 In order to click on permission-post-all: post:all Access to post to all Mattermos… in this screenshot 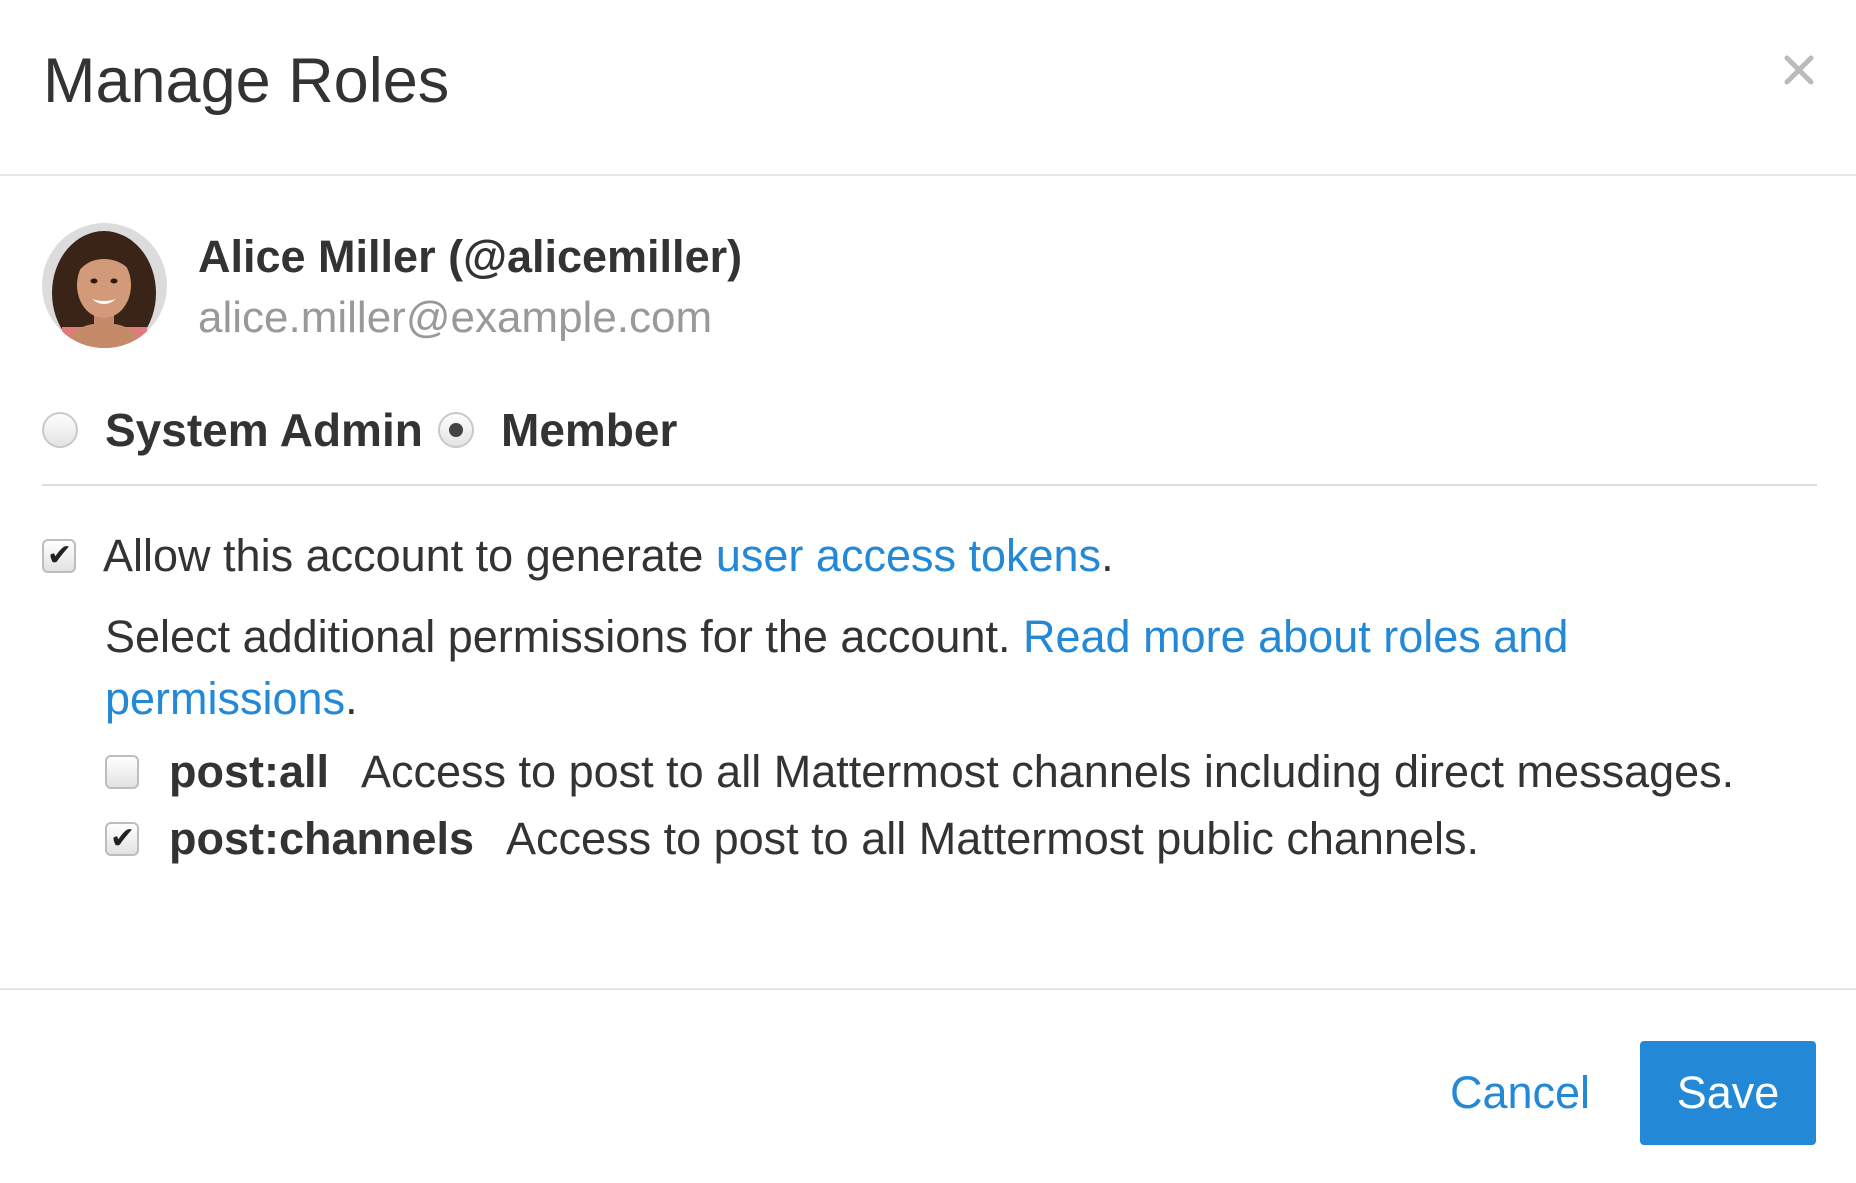, I will do `click(919, 772)`.